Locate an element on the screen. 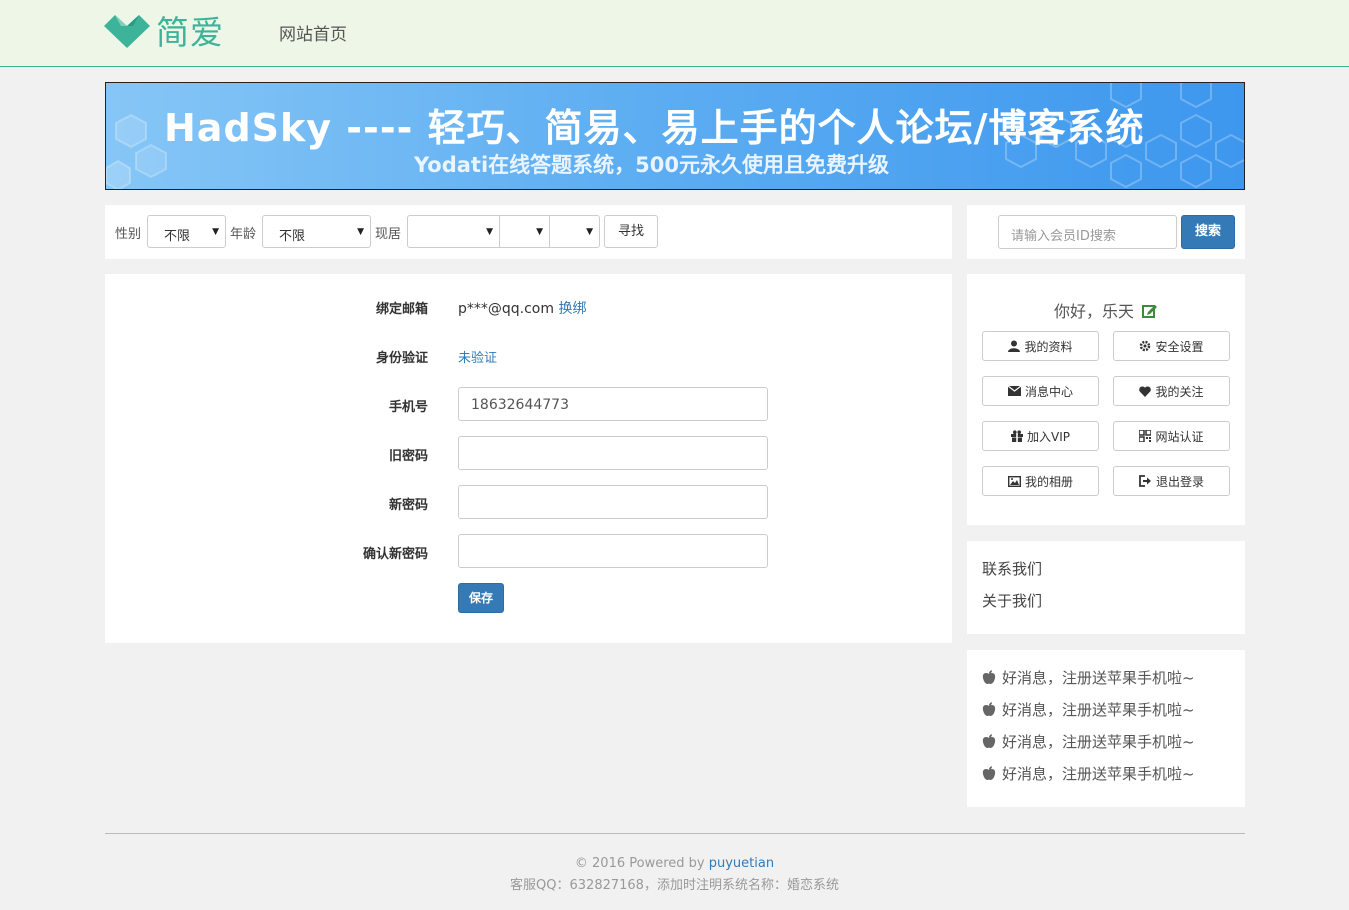  member-id-search-input: 请输入会员ID搜索 is located at coordinates (1087, 232).